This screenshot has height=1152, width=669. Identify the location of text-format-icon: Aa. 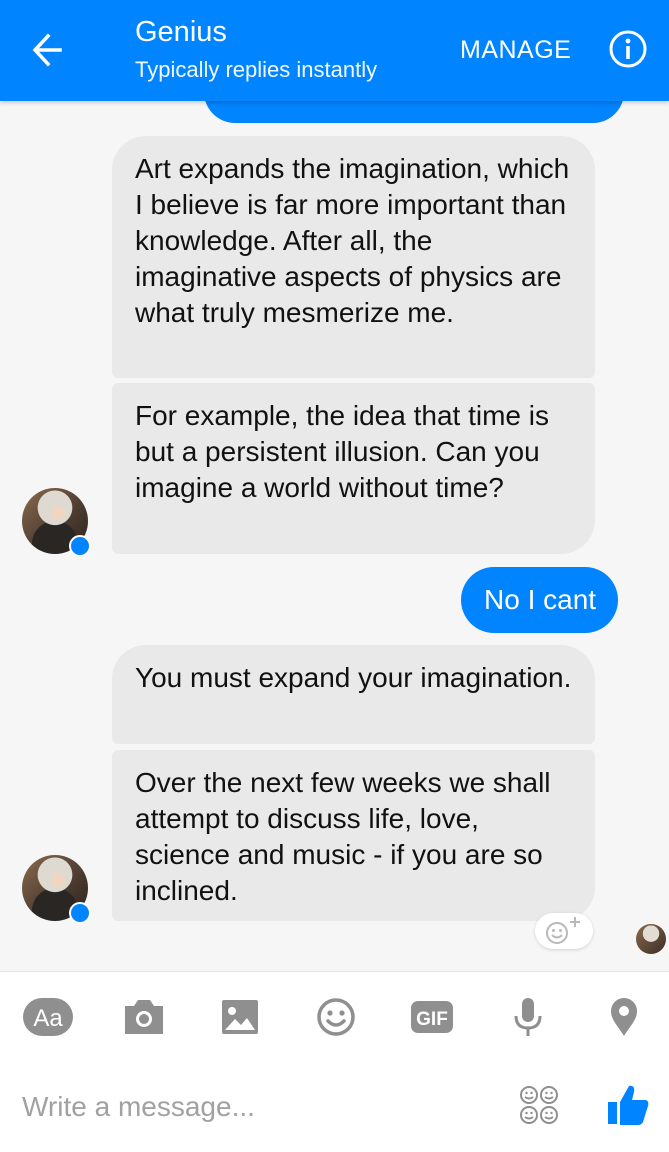
(48, 1017).